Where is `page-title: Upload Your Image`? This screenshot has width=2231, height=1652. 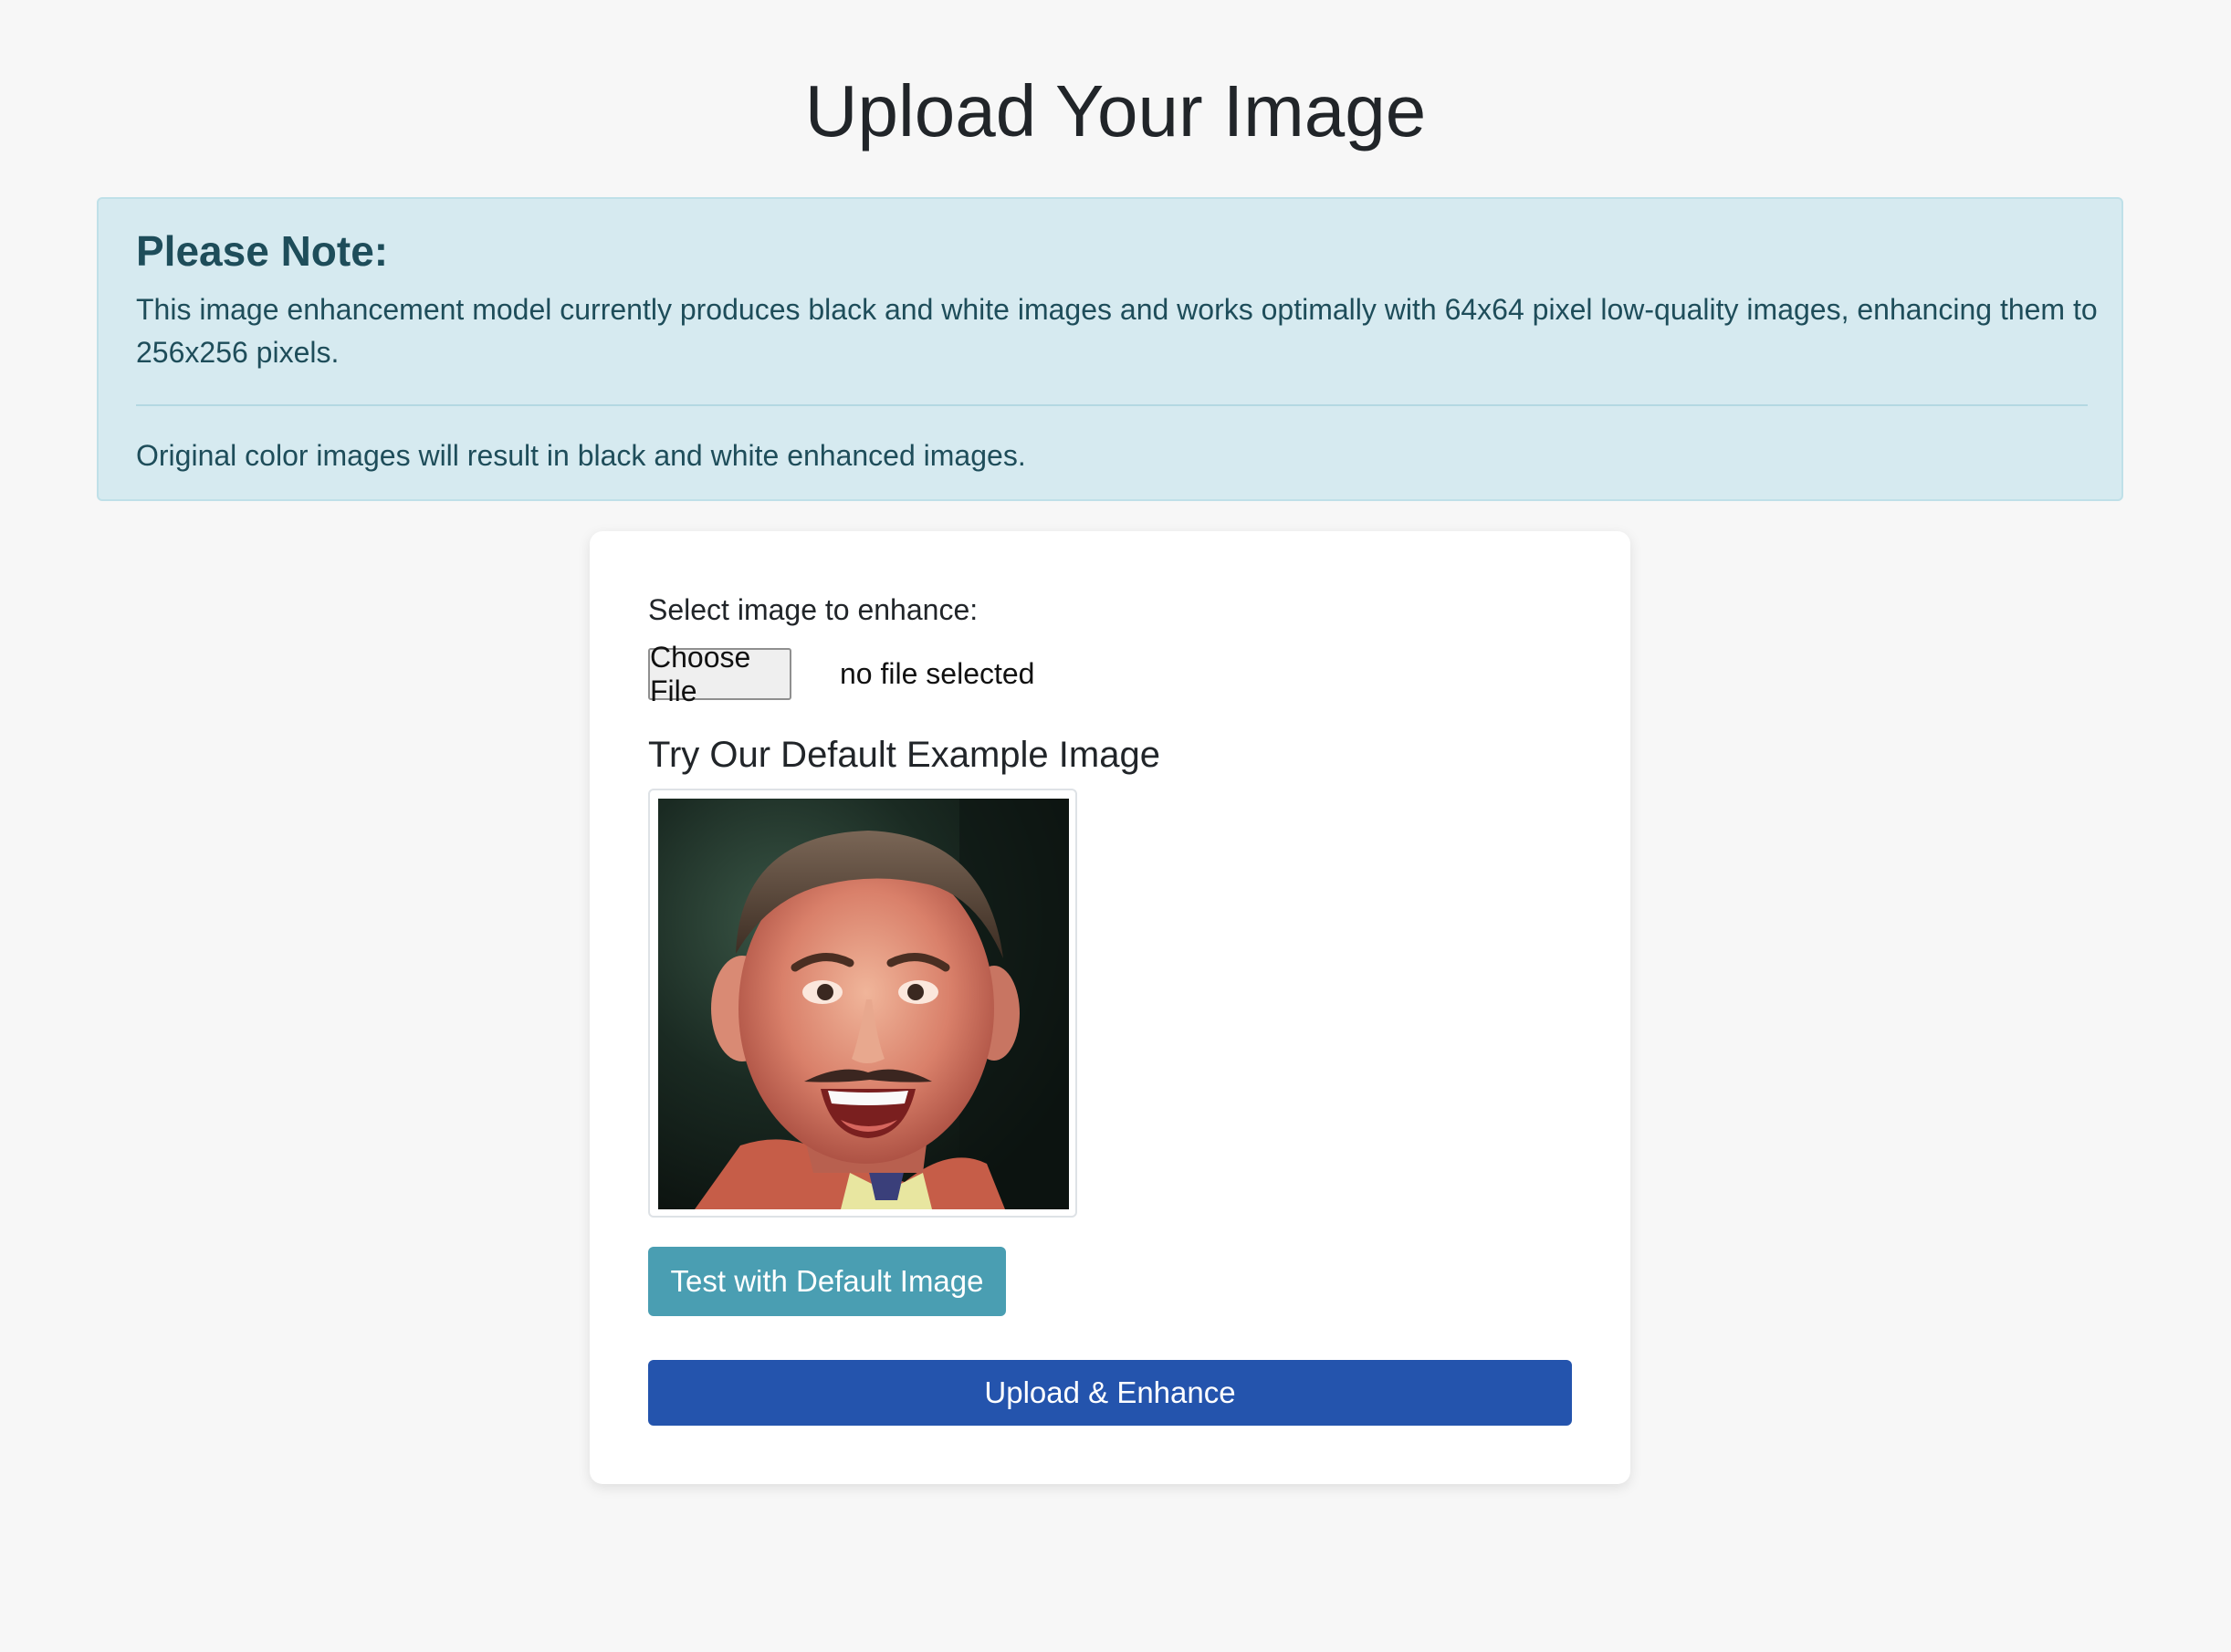 page-title: Upload Your Image is located at coordinates (1115, 111).